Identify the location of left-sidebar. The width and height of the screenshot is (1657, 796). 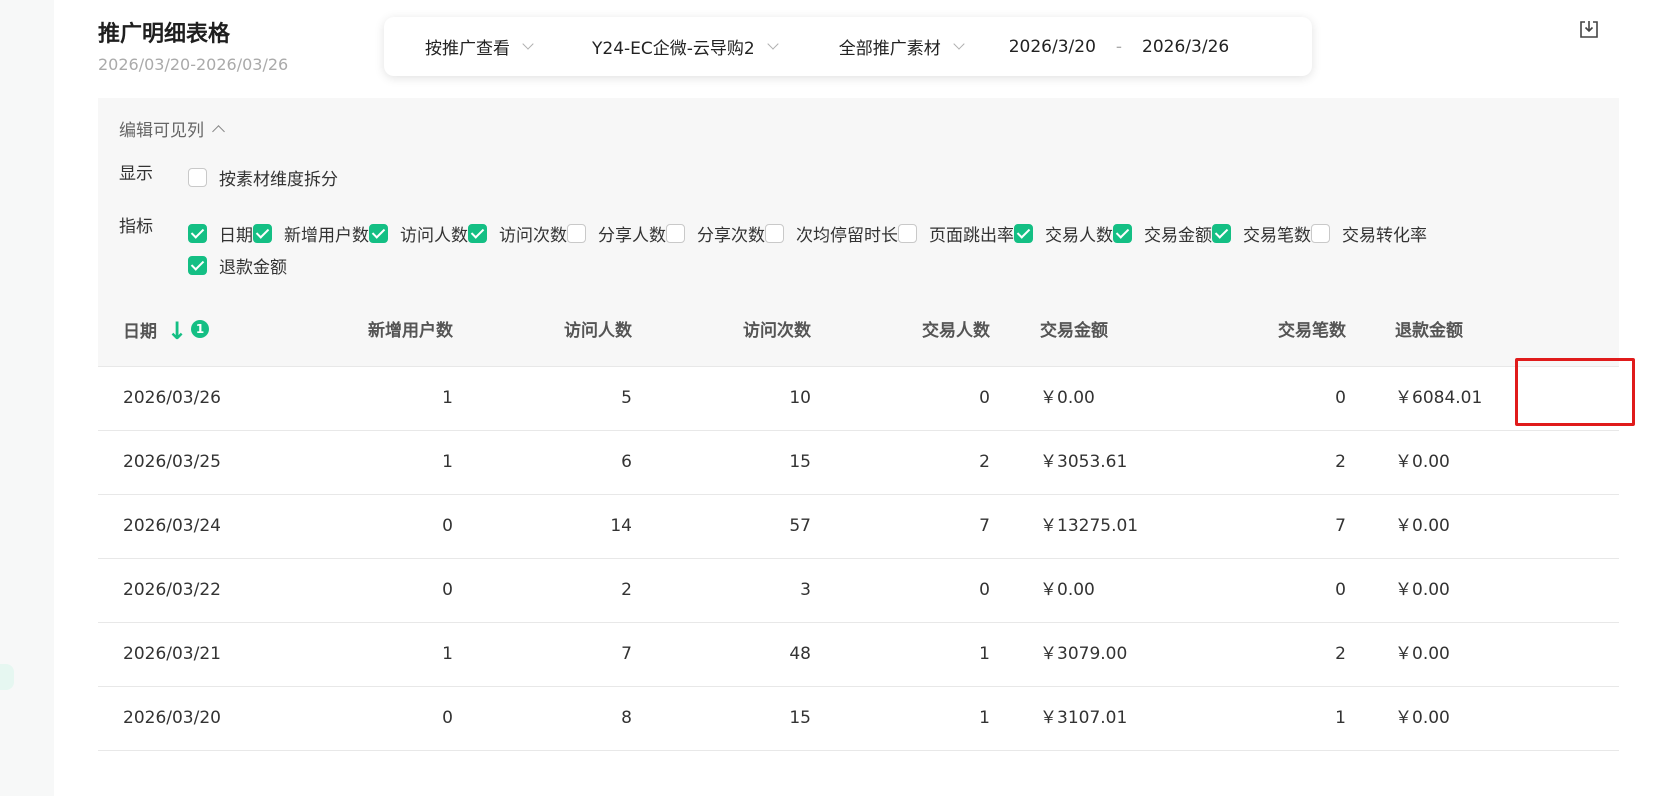
(27, 398).